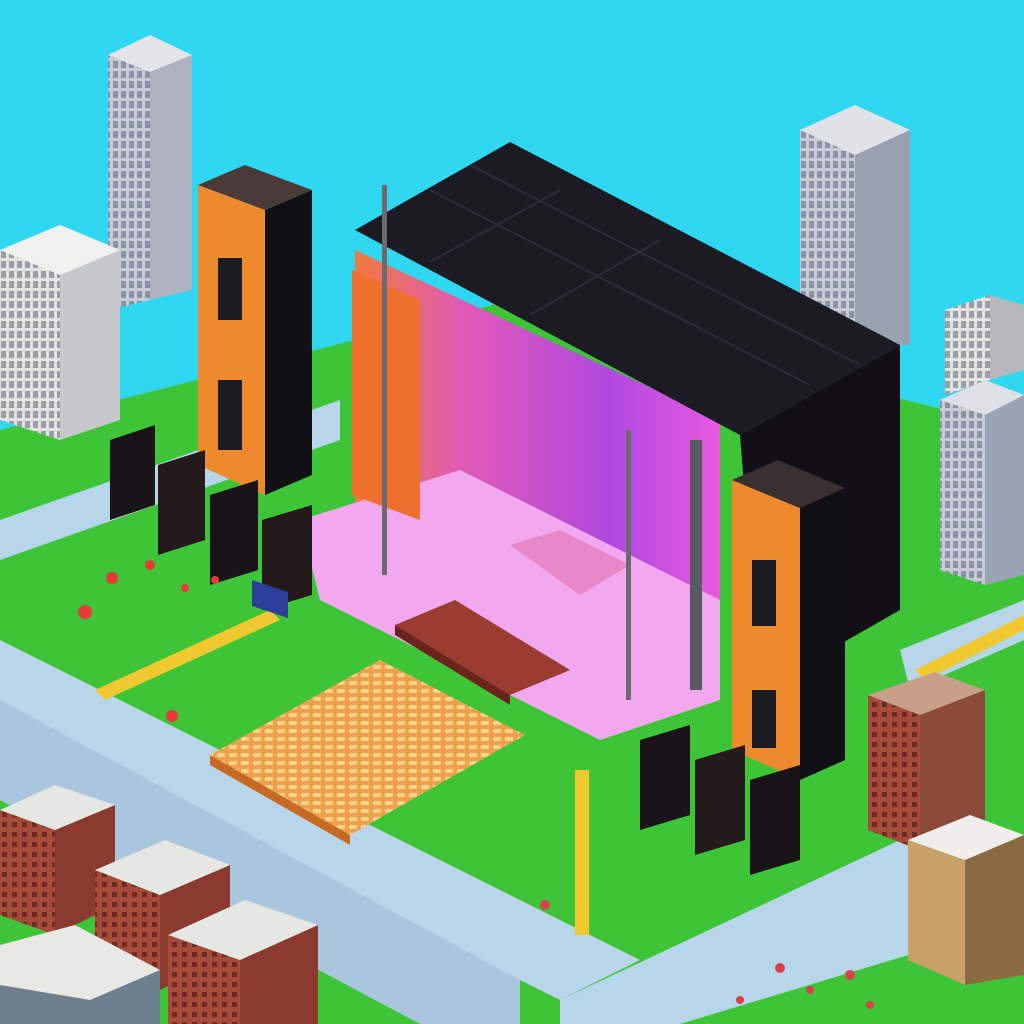  I want to click on tan-building-side, so click(994, 910).